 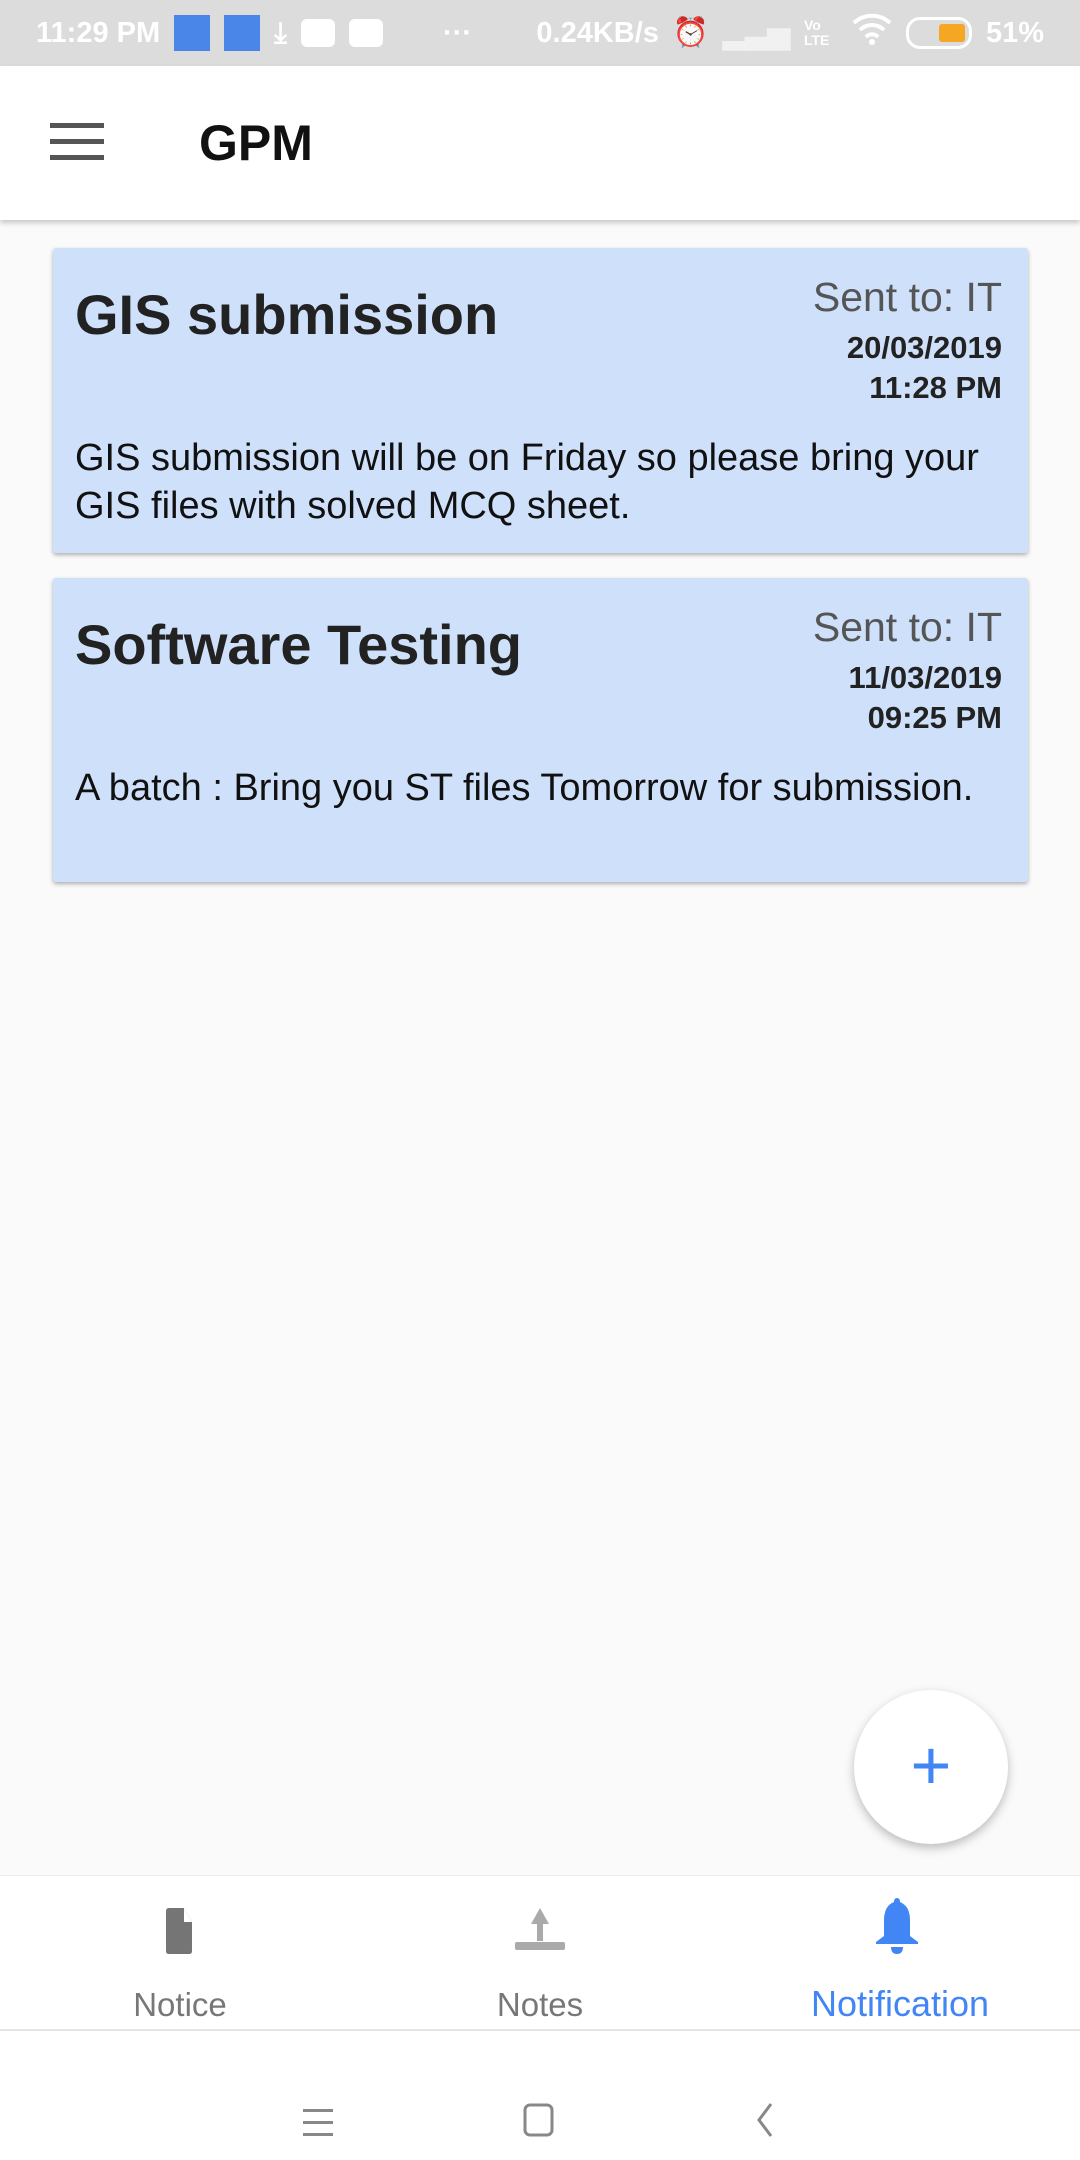 I want to click on status-time: 11:29 PM, so click(x=98, y=32).